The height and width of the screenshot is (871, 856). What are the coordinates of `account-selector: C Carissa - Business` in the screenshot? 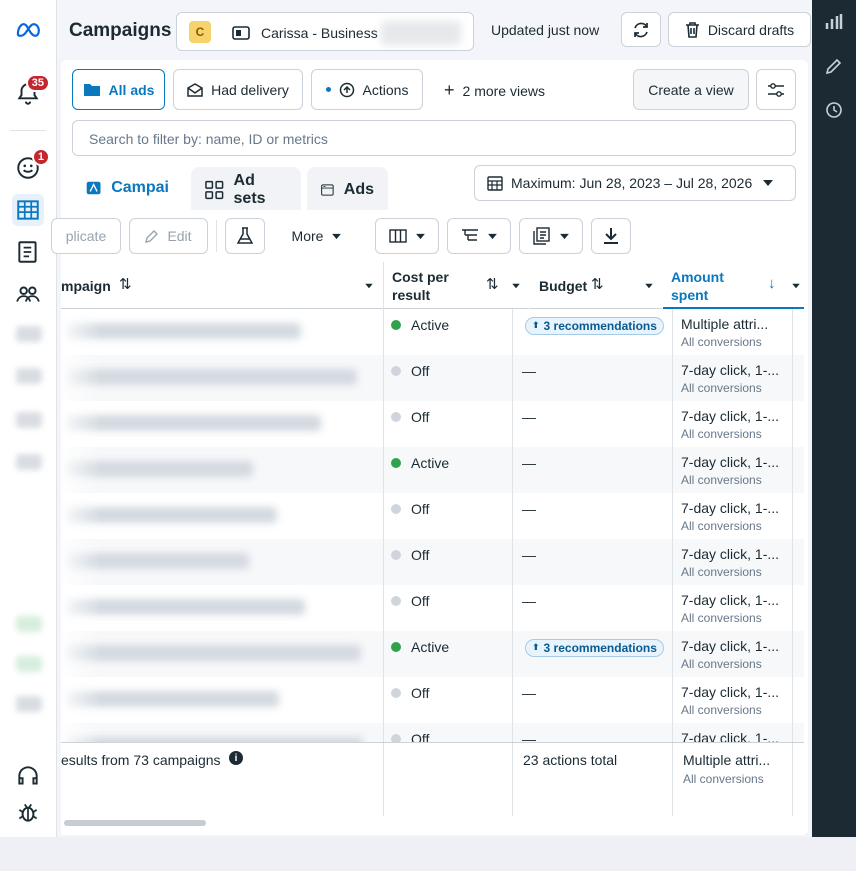 It's located at (325, 31).